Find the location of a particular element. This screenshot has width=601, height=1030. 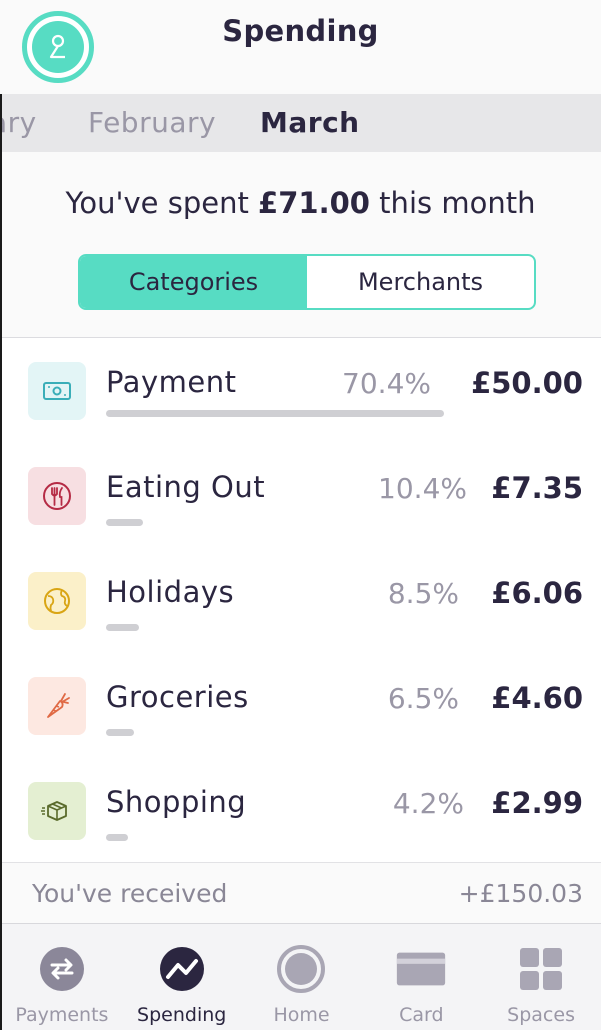

page-title: Spending is located at coordinates (300, 31).